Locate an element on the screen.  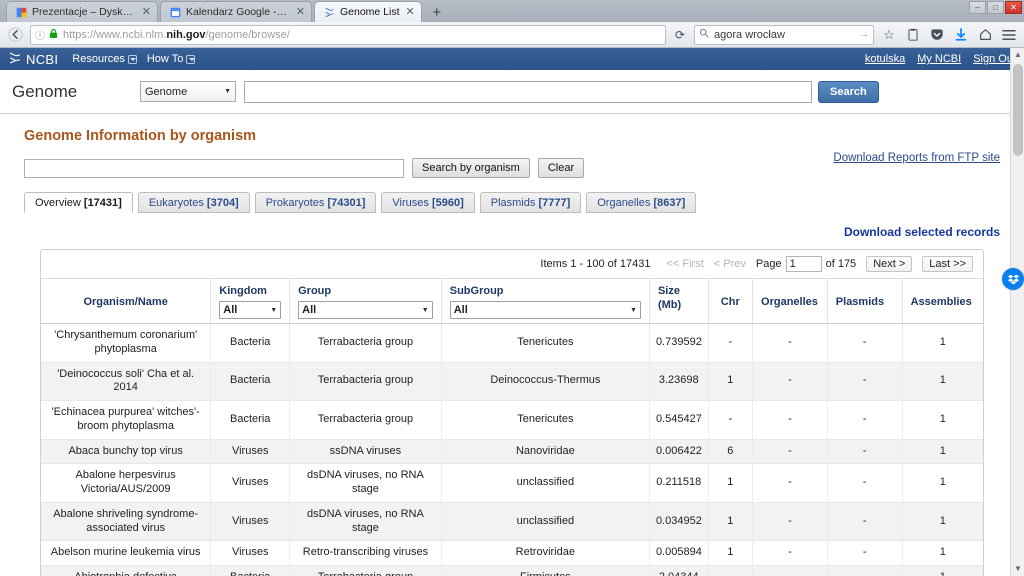
organism-search-input is located at coordinates (214, 168).